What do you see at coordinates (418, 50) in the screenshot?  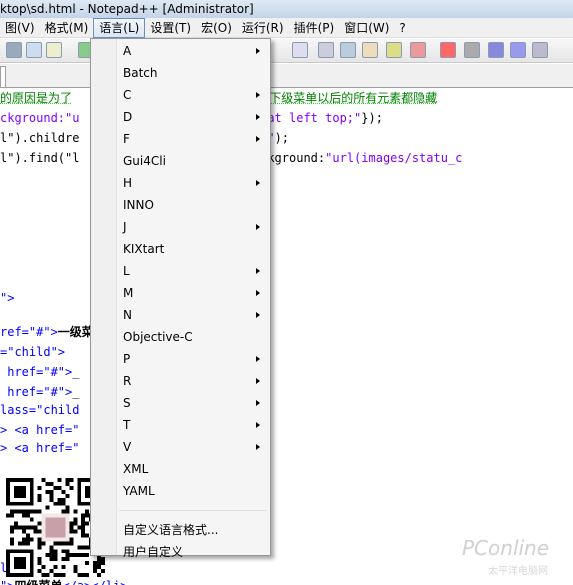 I see `function-list-icon` at bounding box center [418, 50].